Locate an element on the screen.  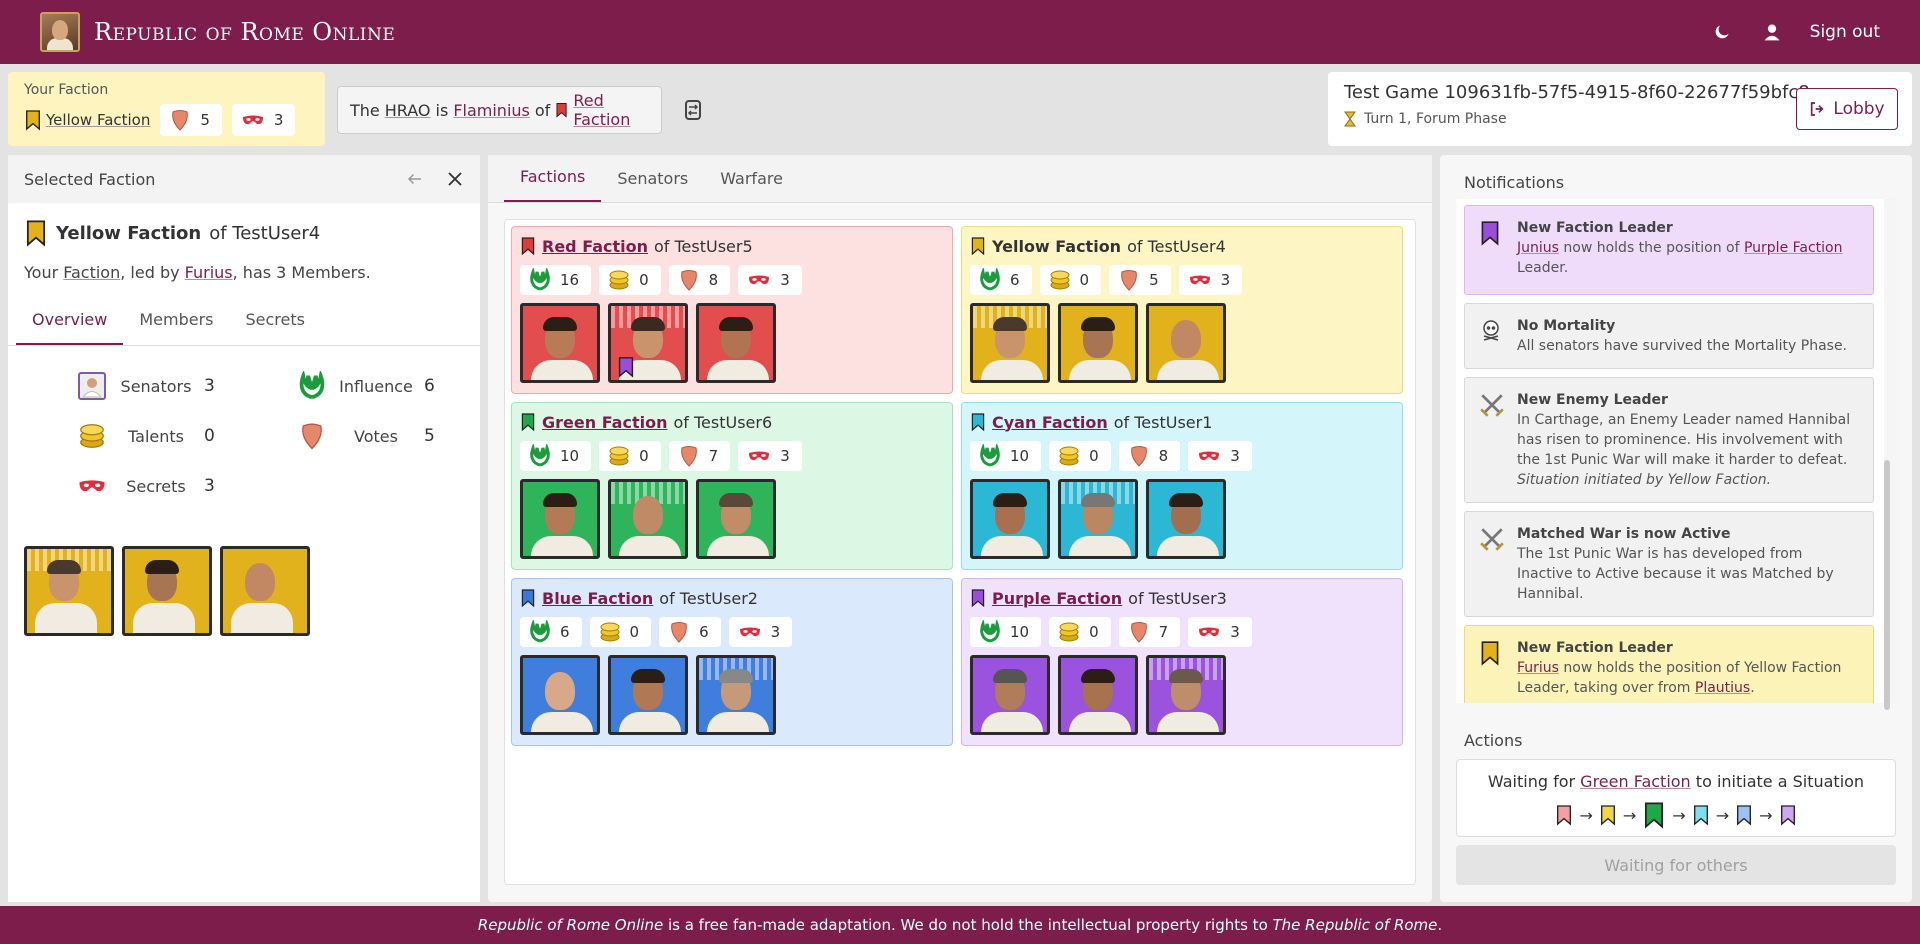
faction-name: Green Faction is located at coordinates (604, 422).